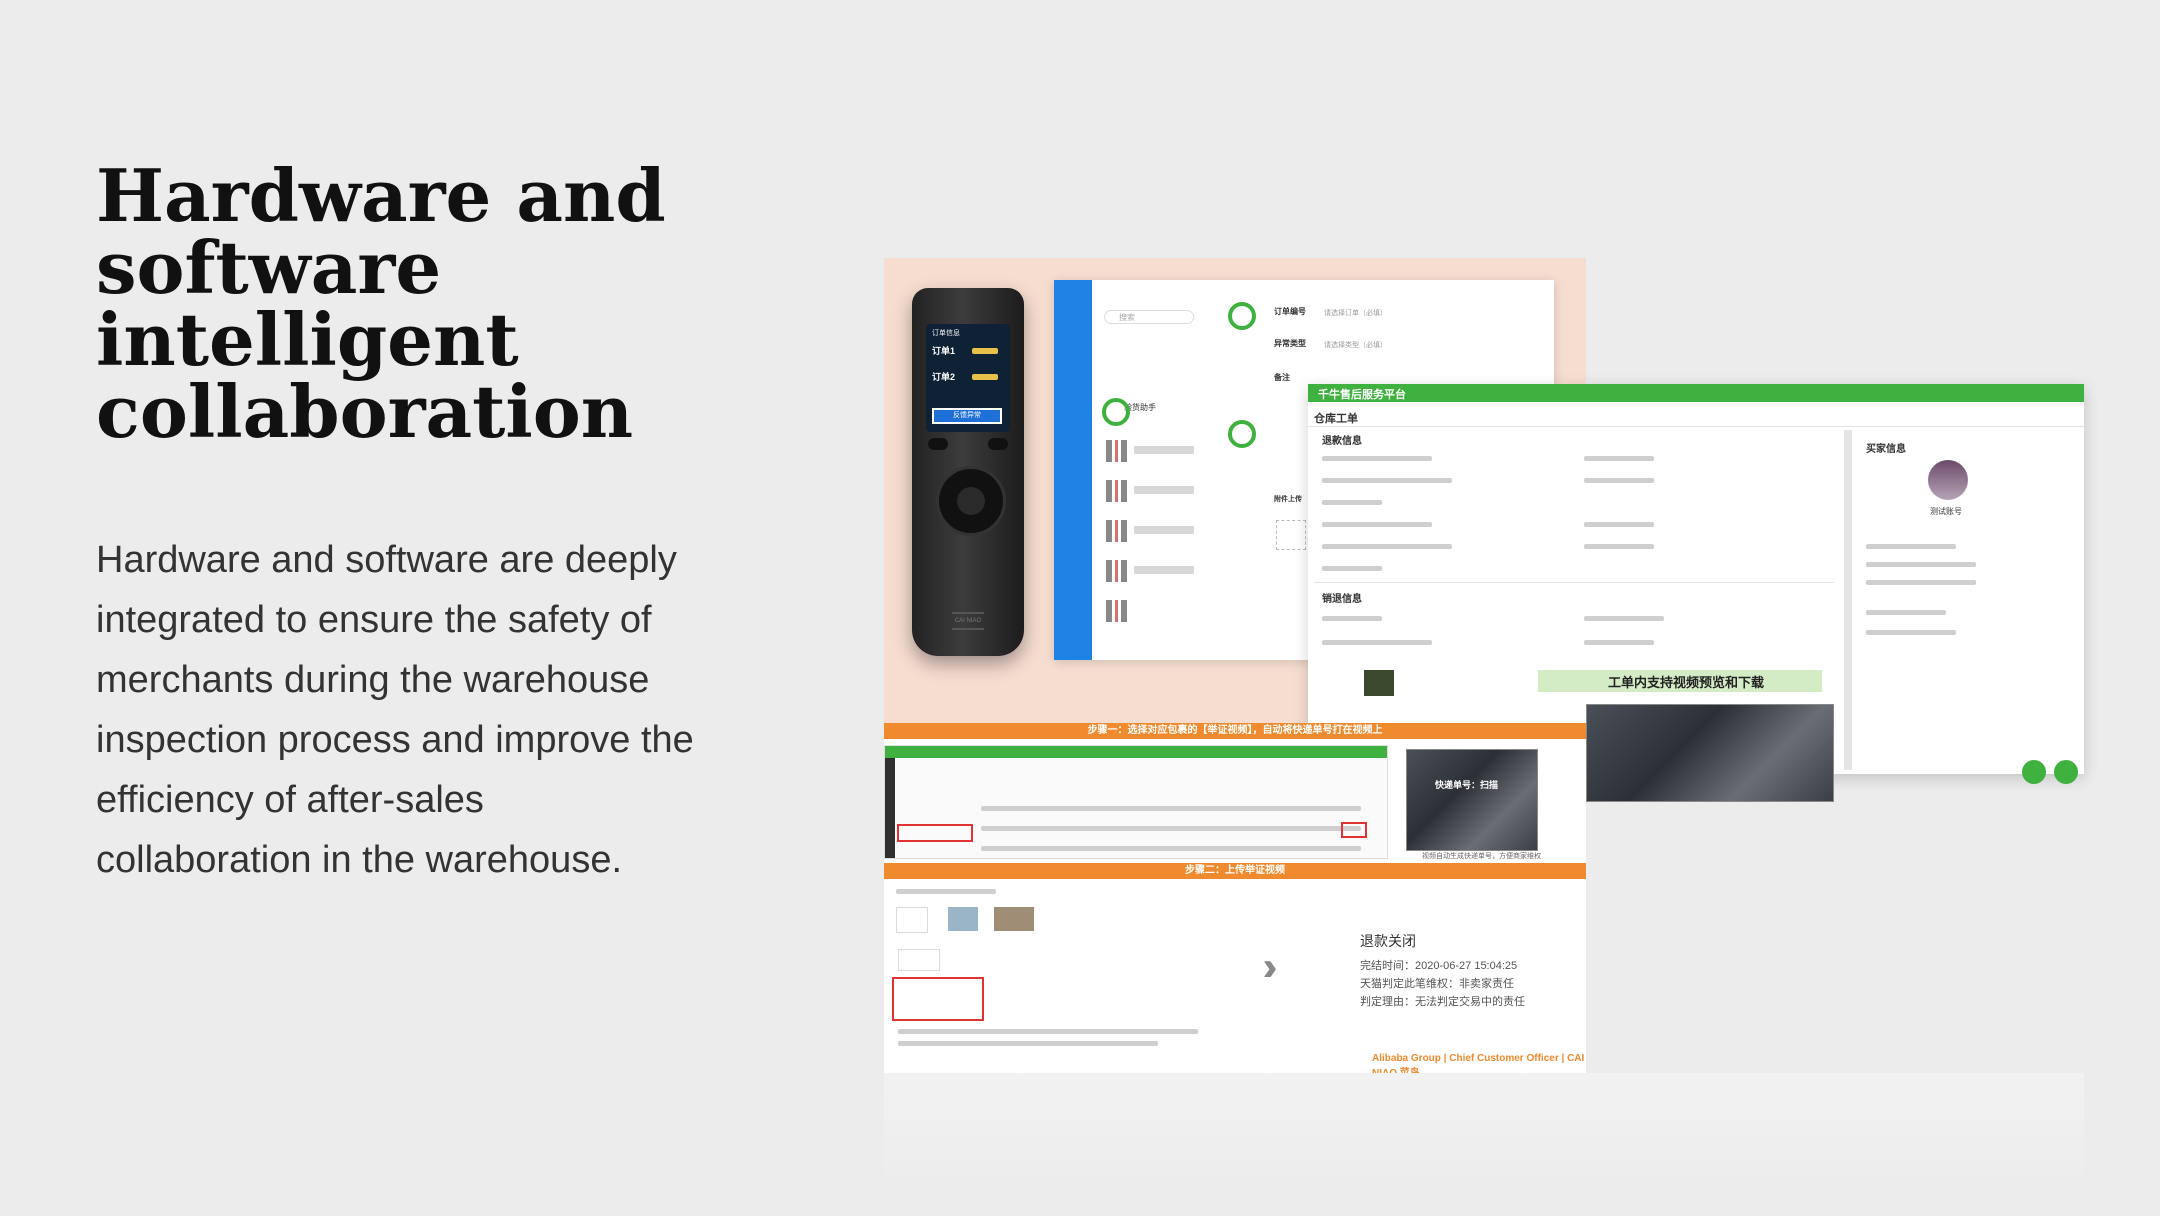  What do you see at coordinates (1437, 984) in the screenshot?
I see `refund-verdict: 天猫判定此笔维权：非卖家责任` at bounding box center [1437, 984].